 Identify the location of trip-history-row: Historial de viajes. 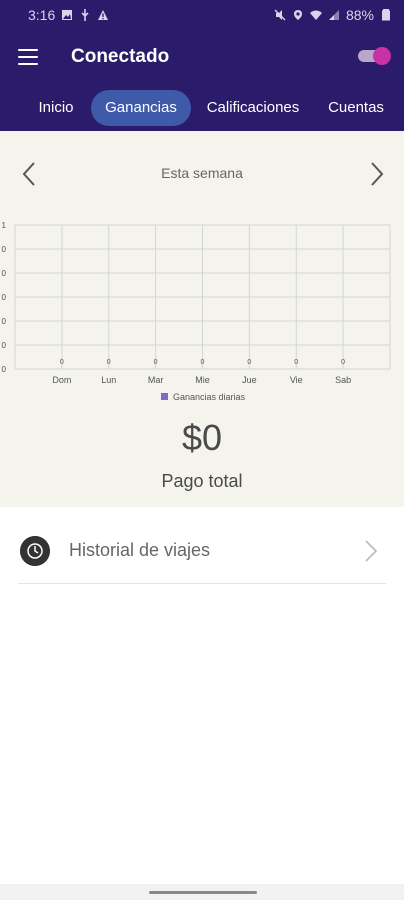
(202, 552).